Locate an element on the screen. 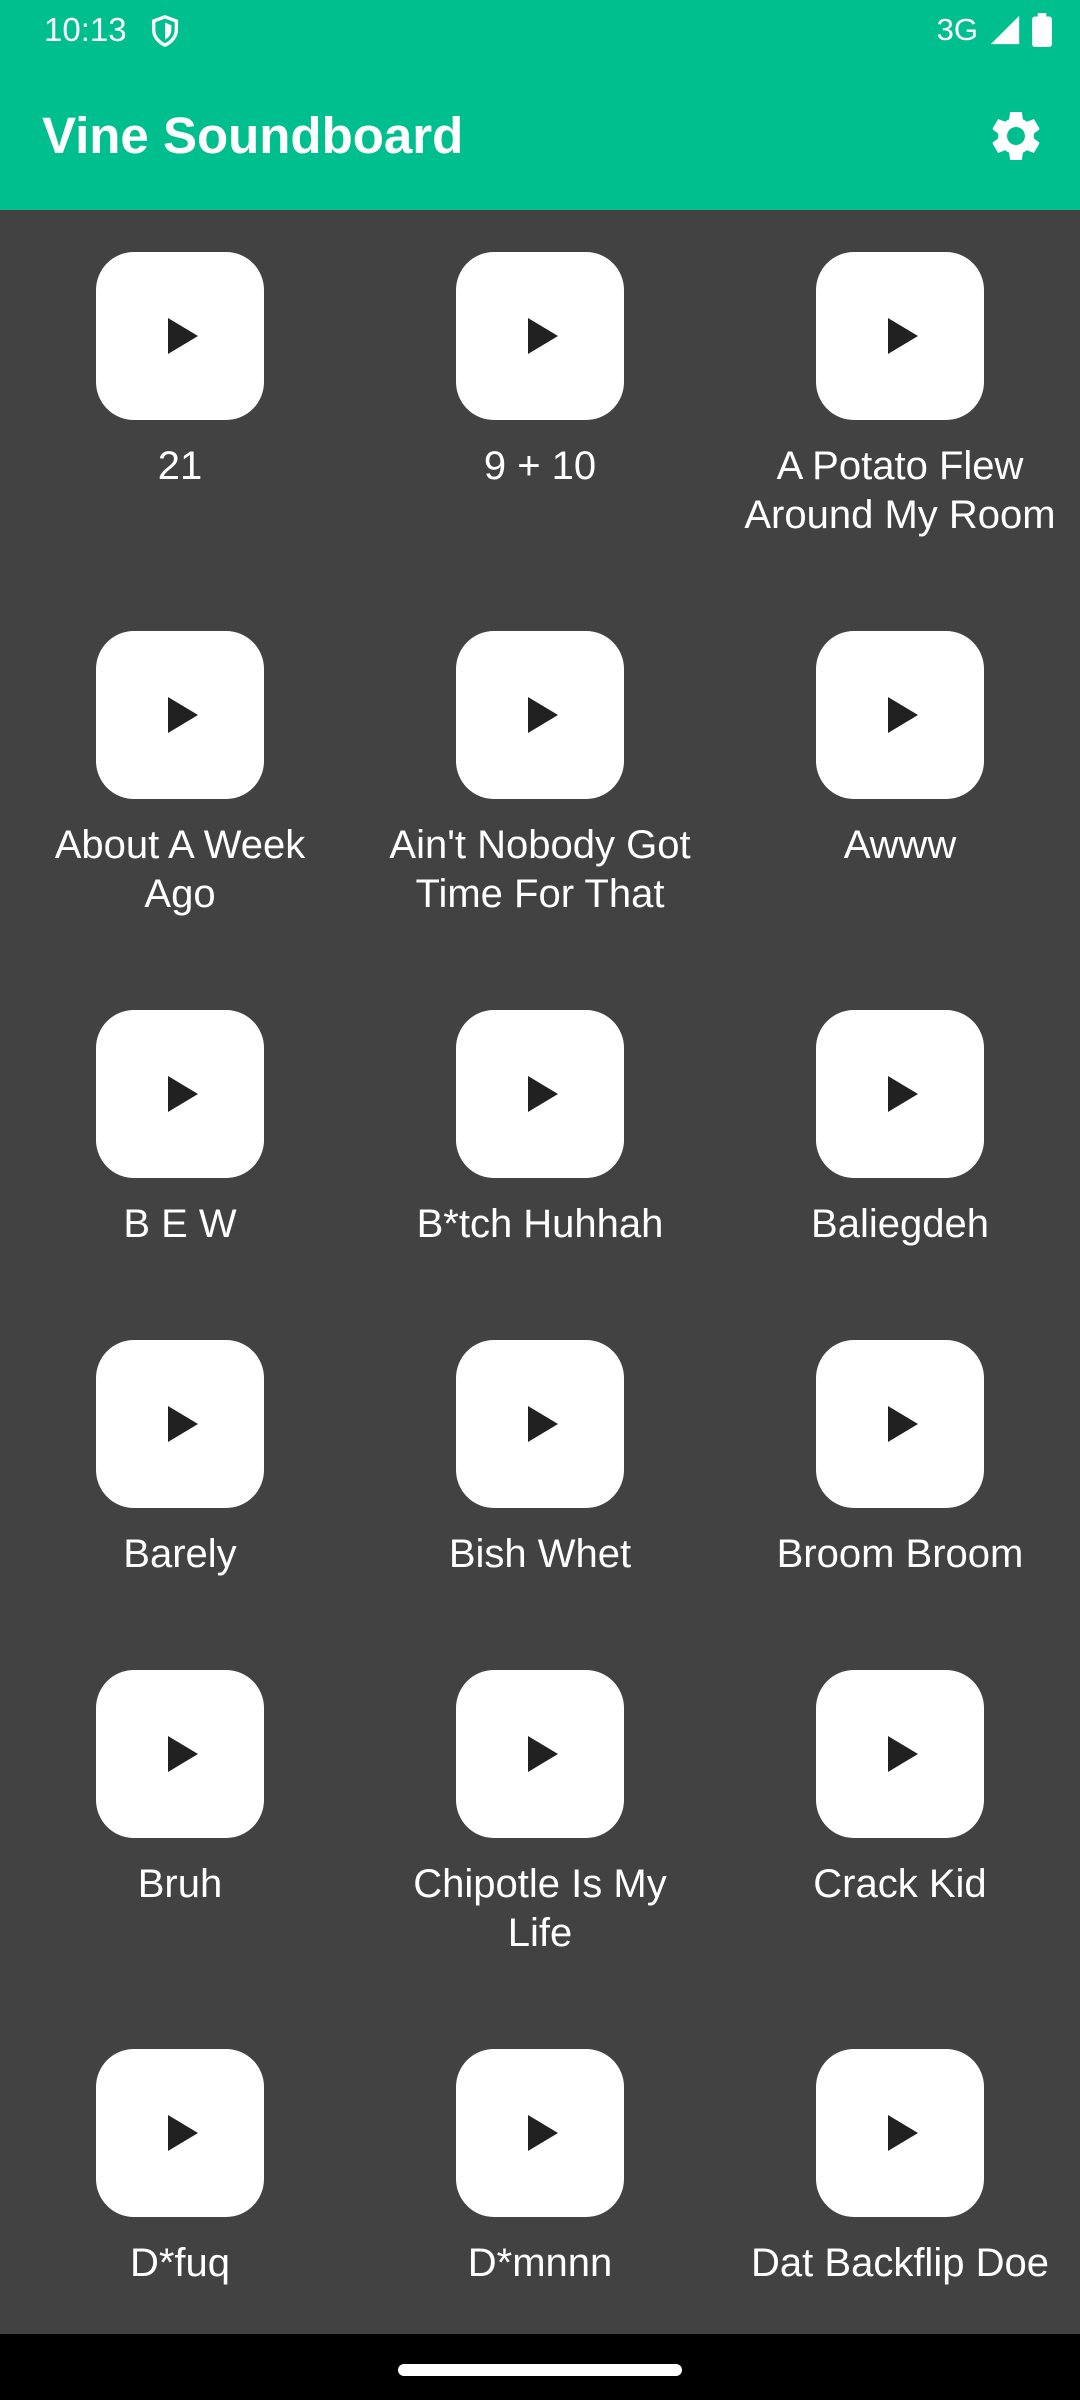 Image resolution: width=1080 pixels, height=2400 pixels. sound-item: Crack Kid is located at coordinates (900, 1798).